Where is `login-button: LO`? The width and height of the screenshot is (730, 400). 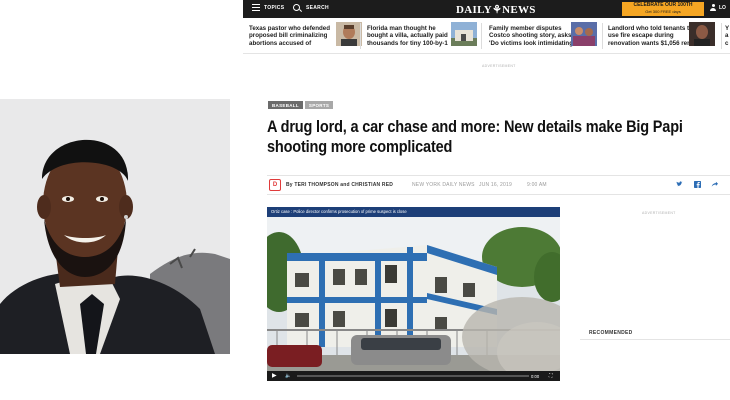
login-button: LO is located at coordinates (718, 7).